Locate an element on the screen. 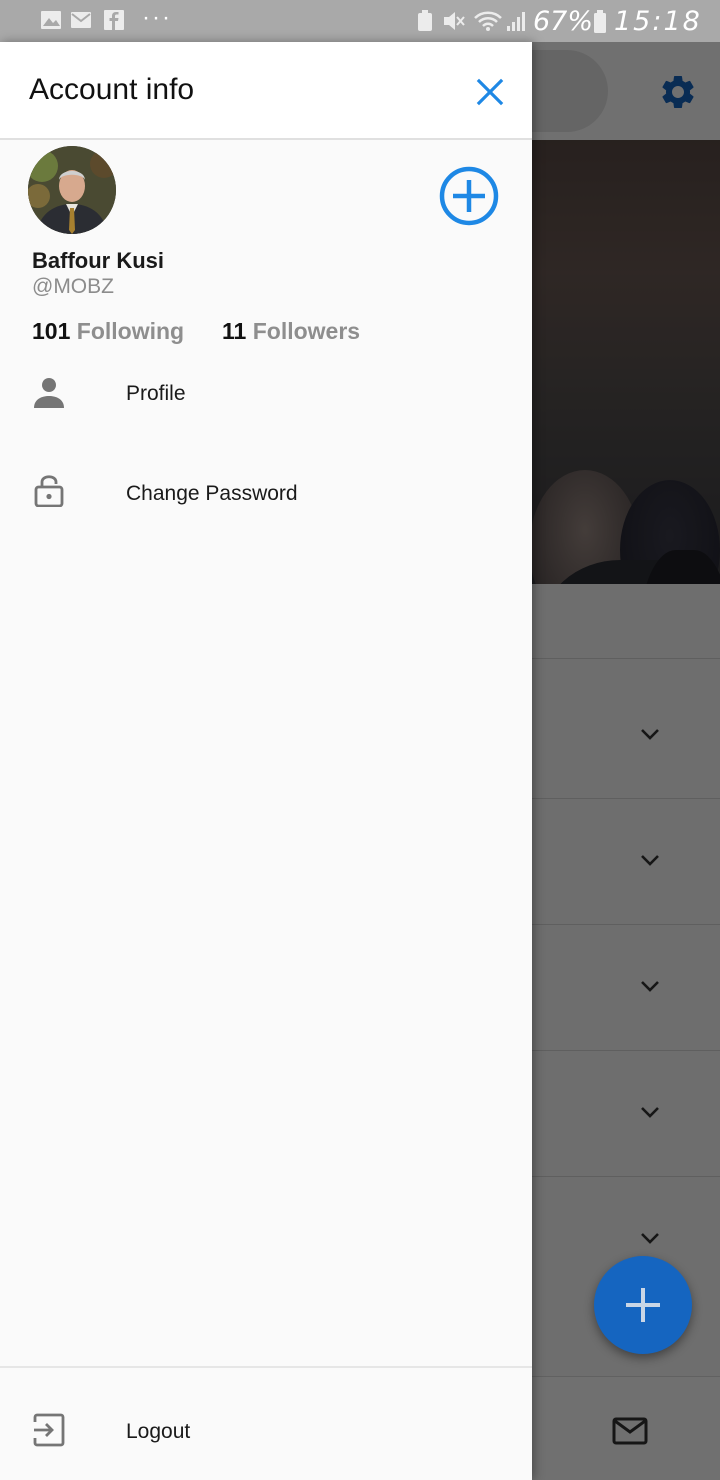 The image size is (720, 1480). following-label: Following is located at coordinates (130, 331).